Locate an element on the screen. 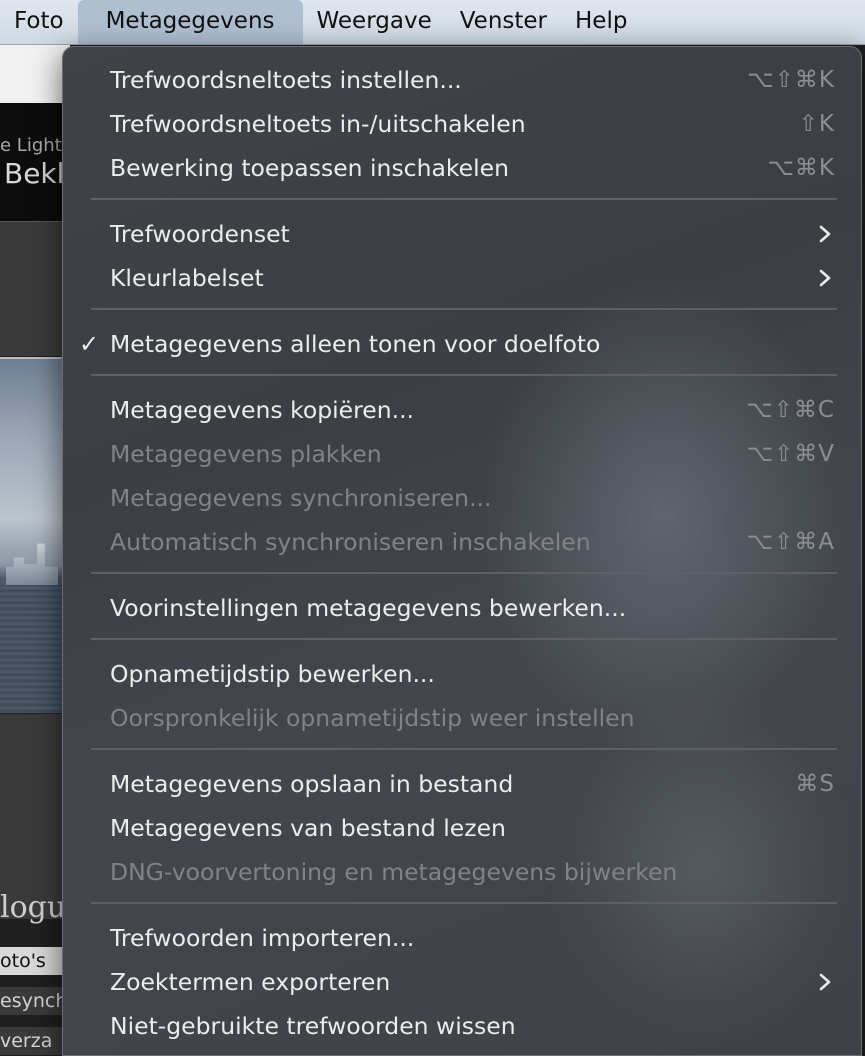 The width and height of the screenshot is (865, 1056). menu-item-purge-unused-keywords: Niet-gebruikte trefwoorden wissen is located at coordinates (462, 1026).